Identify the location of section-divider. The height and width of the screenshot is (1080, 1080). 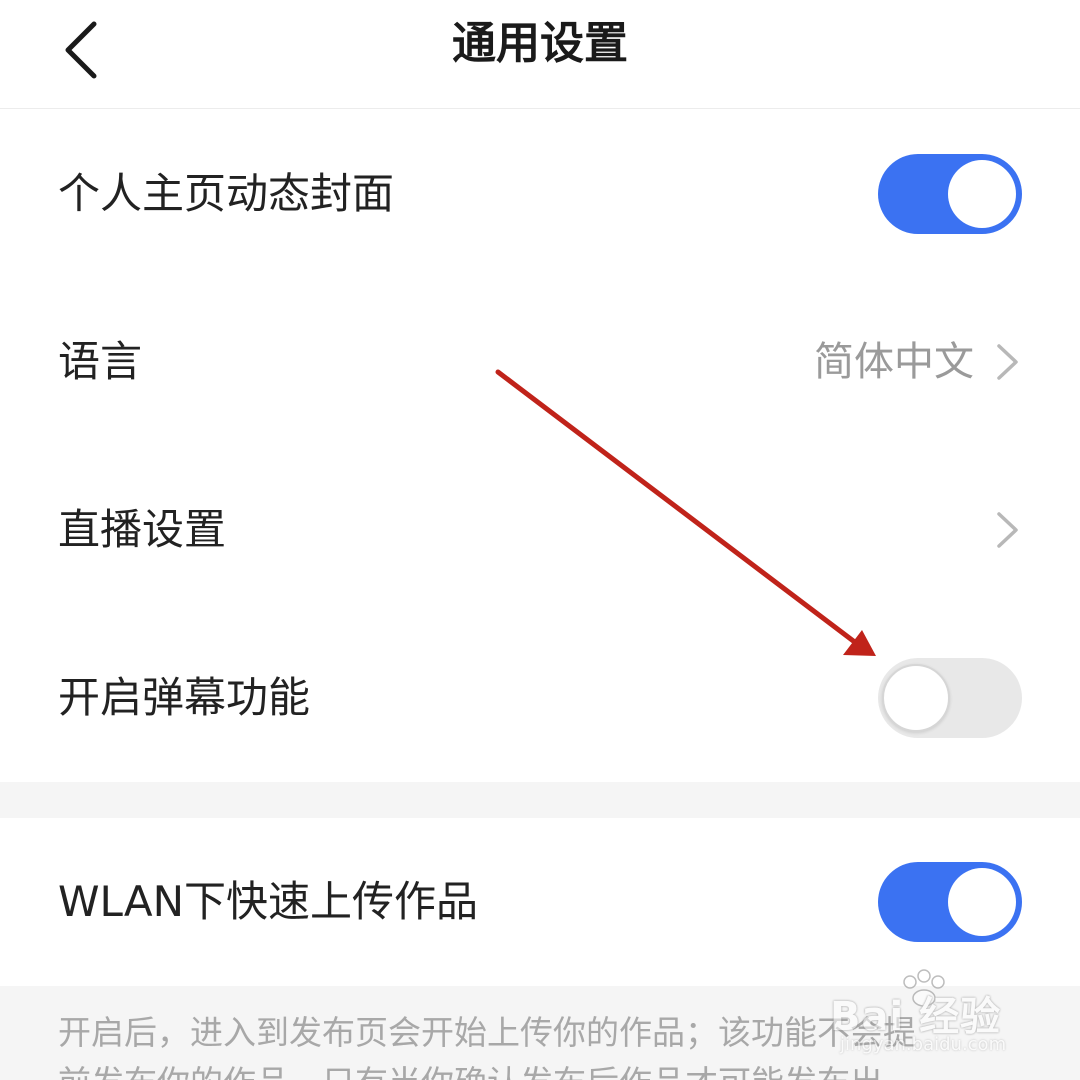
(540, 800).